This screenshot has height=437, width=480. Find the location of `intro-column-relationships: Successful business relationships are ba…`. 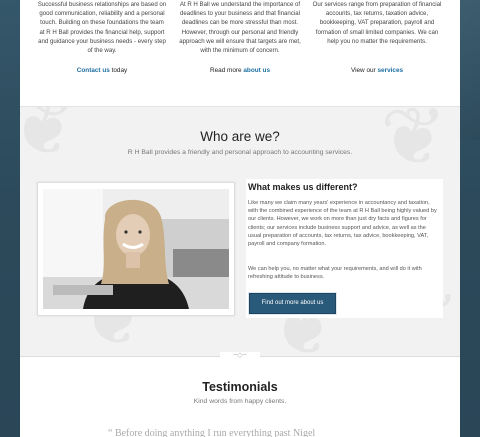

intro-column-relationships: Successful business relationships are ba… is located at coordinates (102, 37).